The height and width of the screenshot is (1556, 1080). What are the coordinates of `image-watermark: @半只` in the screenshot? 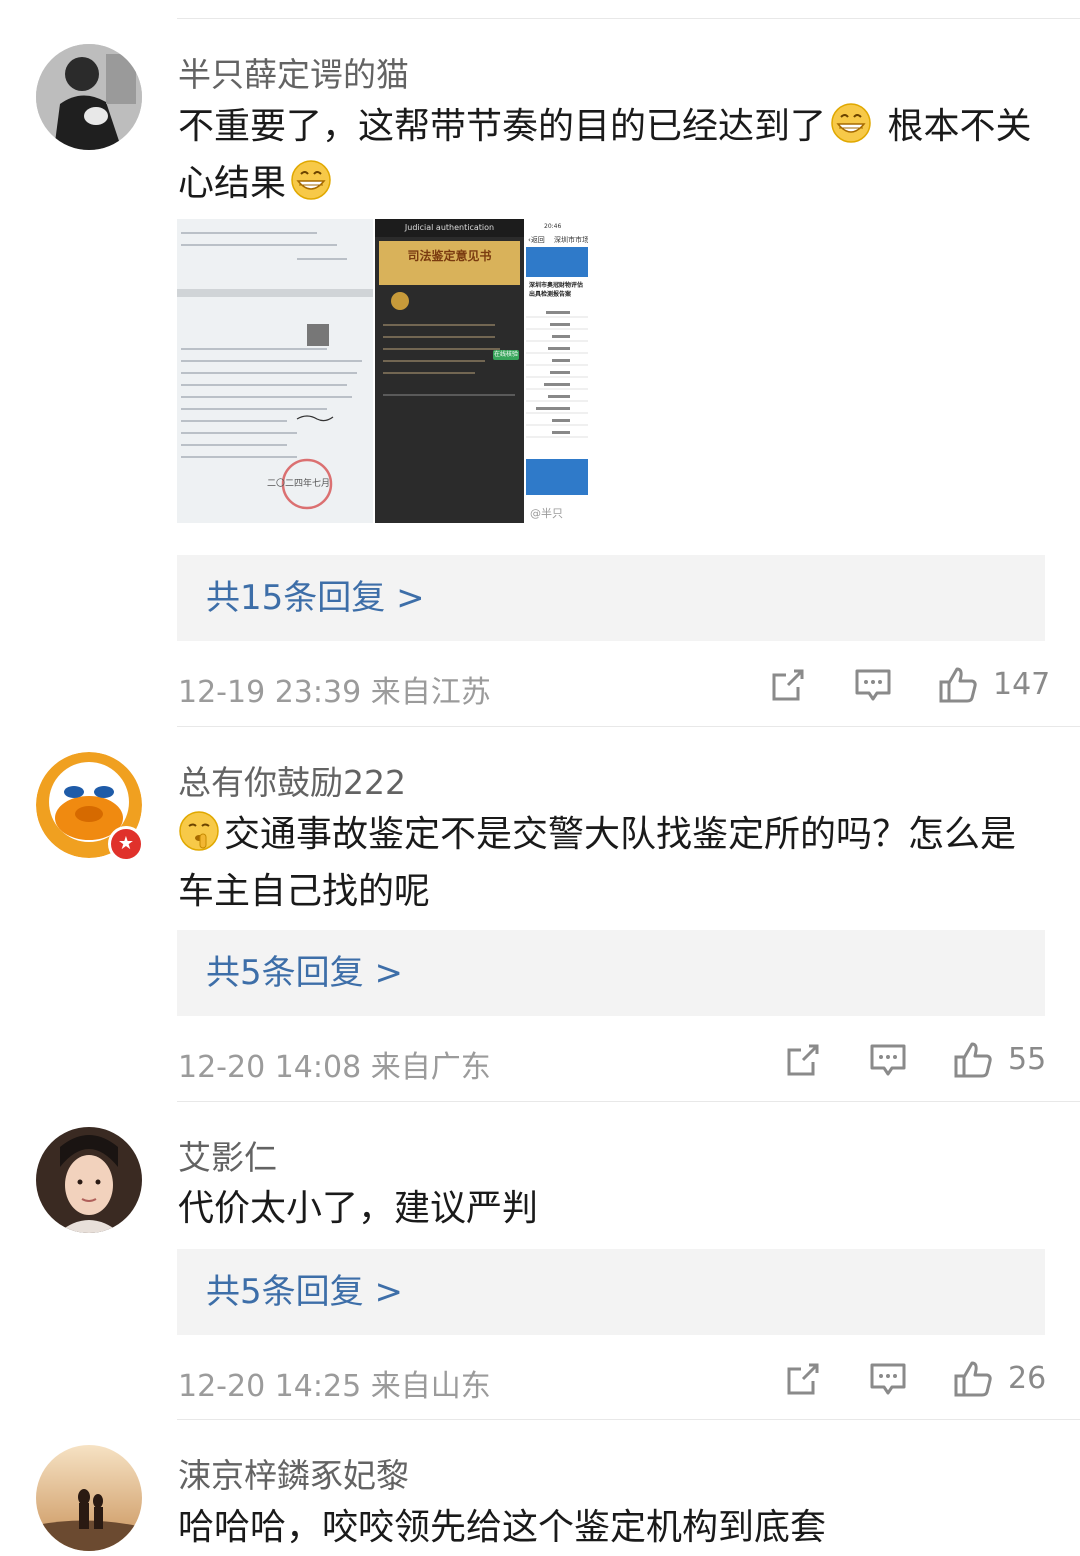 It's located at (546, 513).